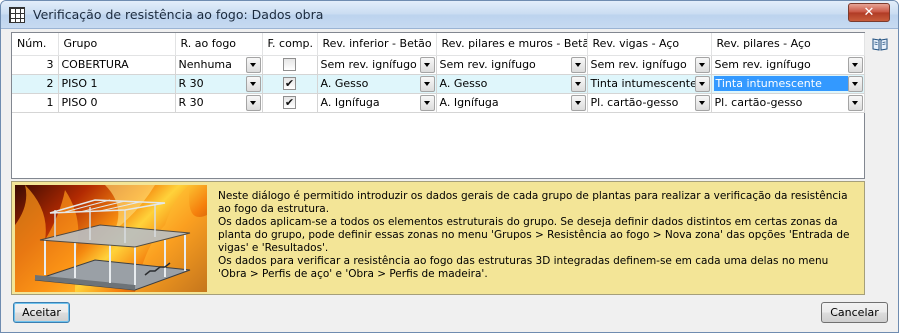  Describe the element at coordinates (758, 102) in the screenshot. I see `rev-pilares-aco-value: Pl. cartão-gesso` at that location.